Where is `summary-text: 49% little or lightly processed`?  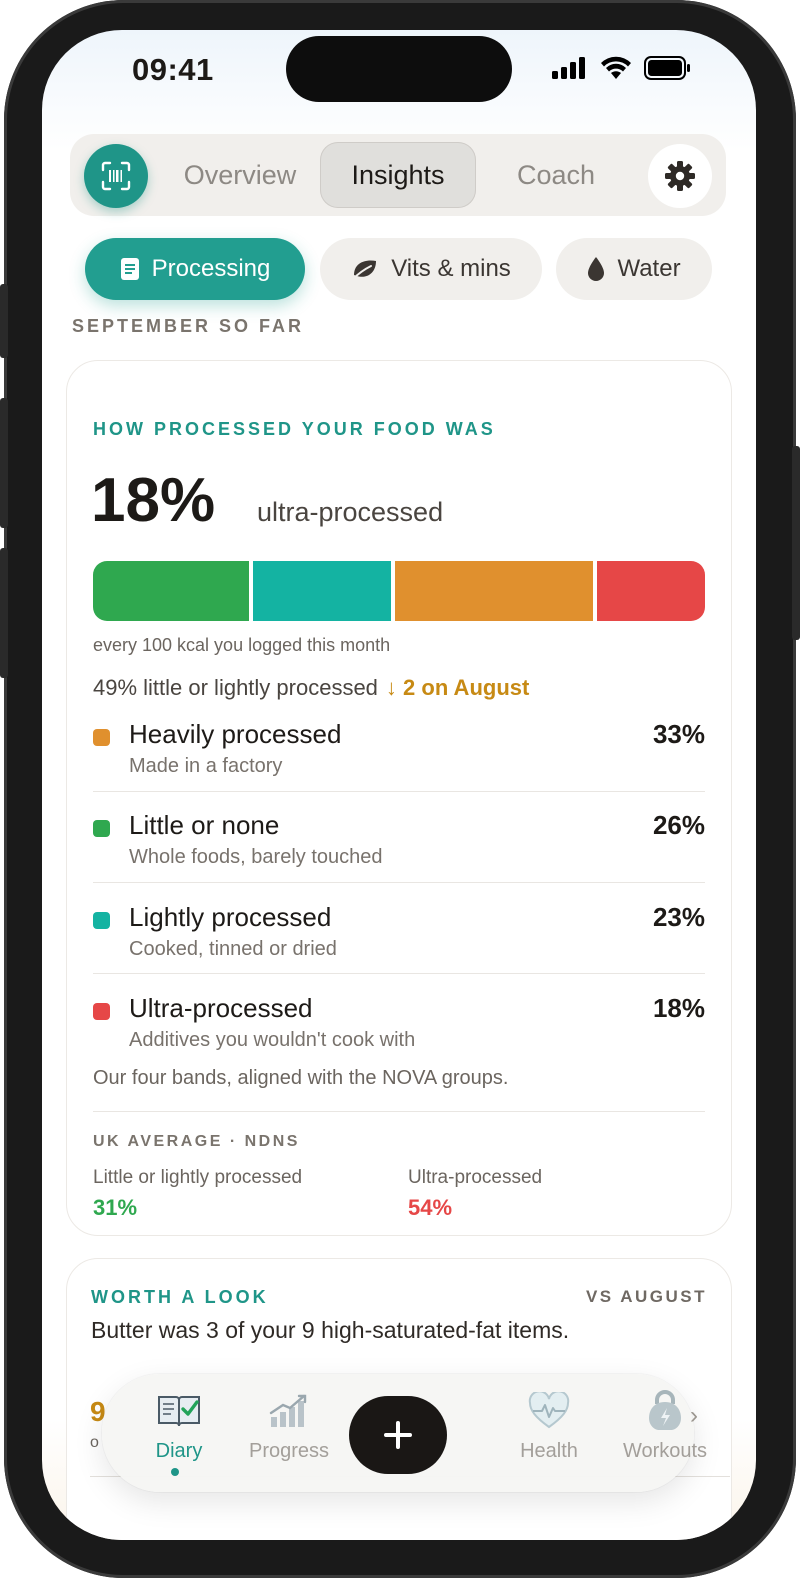 summary-text: 49% little or lightly processed is located at coordinates (235, 687).